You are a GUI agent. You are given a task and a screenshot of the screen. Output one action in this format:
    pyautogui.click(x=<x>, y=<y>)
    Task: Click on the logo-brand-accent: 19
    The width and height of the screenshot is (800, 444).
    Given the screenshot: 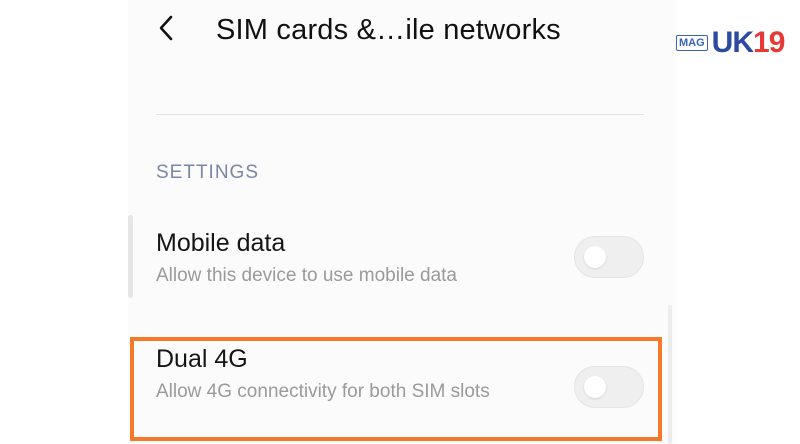 What is the action you would take?
    pyautogui.click(x=769, y=42)
    